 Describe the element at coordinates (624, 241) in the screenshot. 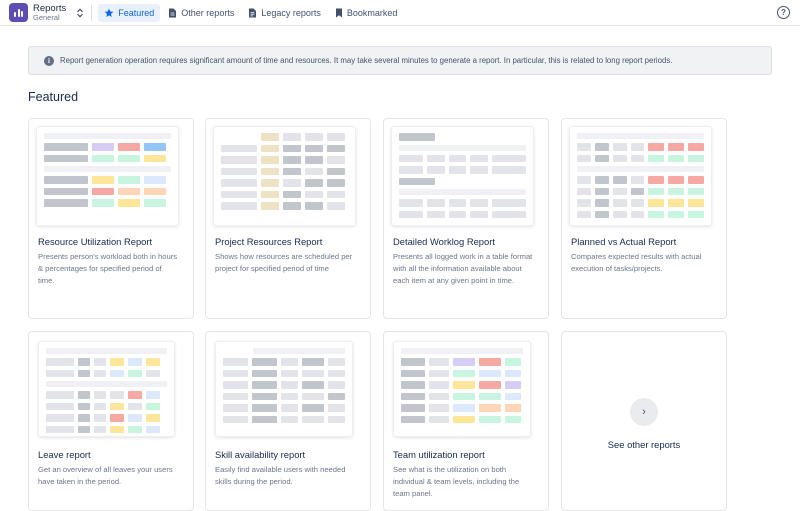

I see `card-title: Planned vs Actual Report` at that location.